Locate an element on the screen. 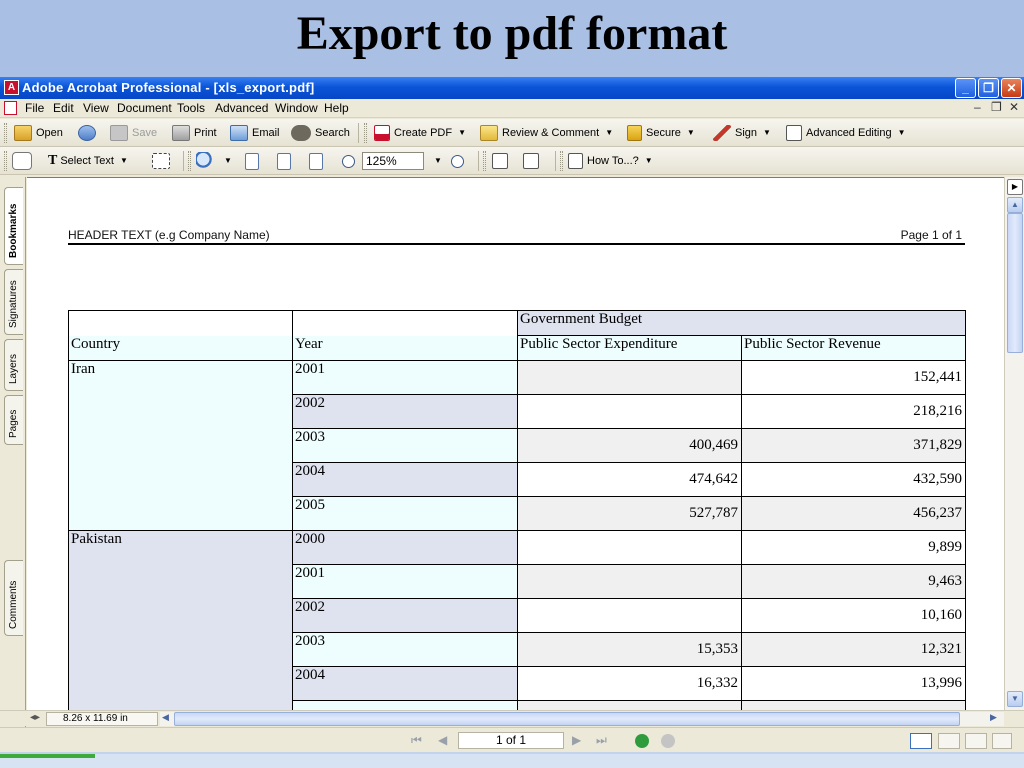 This screenshot has width=1024, height=768. save-button: Save is located at coordinates (133, 133).